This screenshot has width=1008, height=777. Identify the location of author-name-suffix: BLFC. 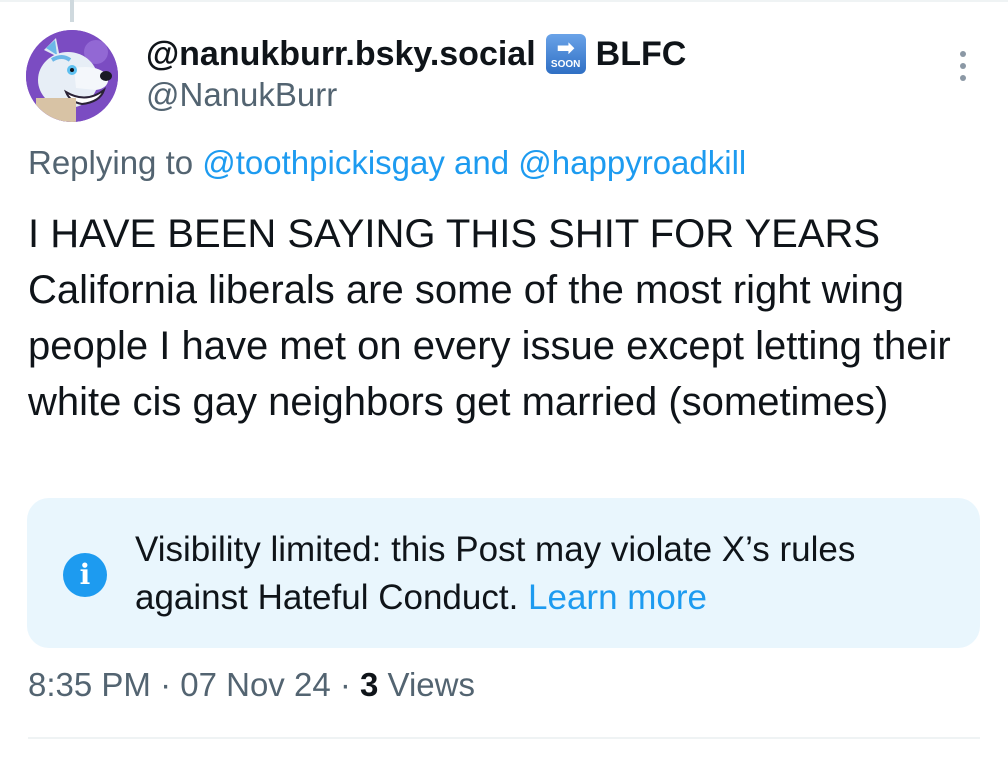
(641, 54).